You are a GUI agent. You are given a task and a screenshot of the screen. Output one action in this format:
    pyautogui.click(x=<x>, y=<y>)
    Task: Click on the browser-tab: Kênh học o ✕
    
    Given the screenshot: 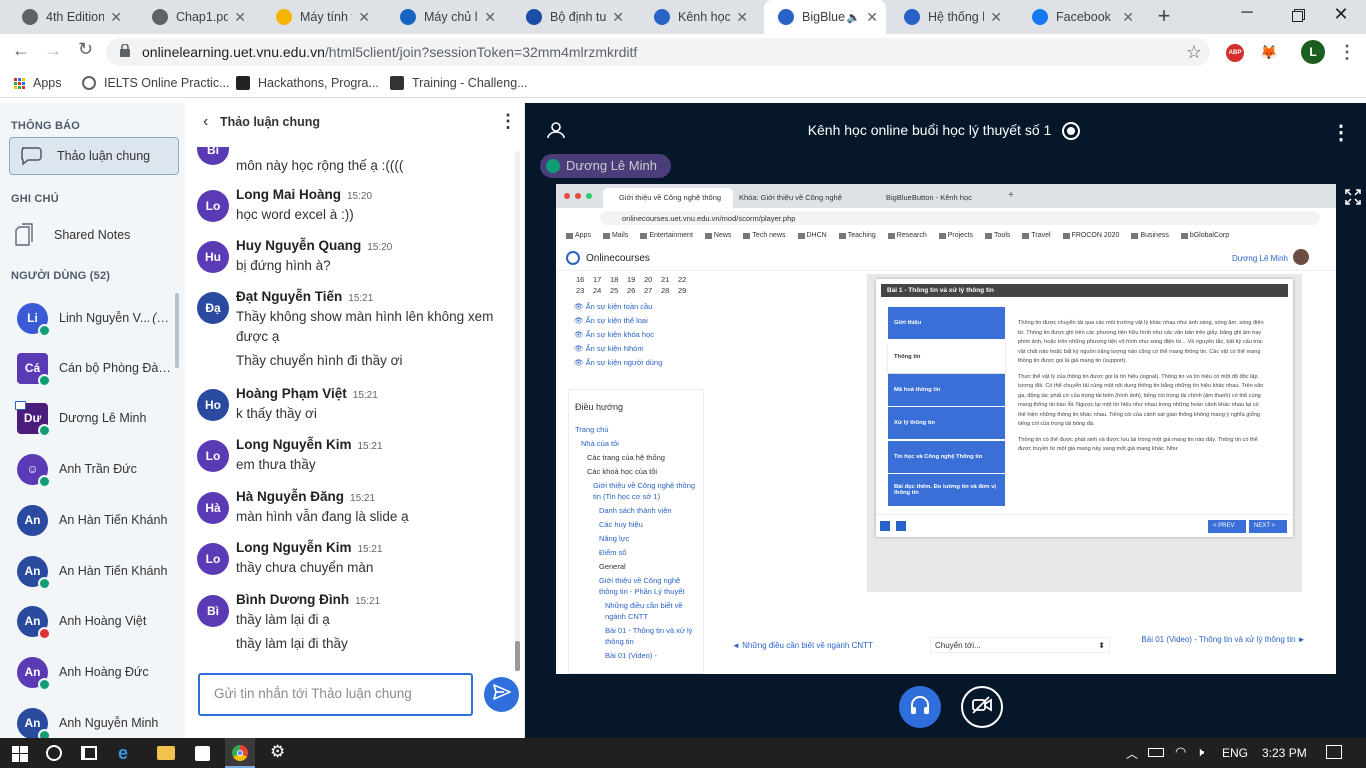 What is the action you would take?
    pyautogui.click(x=698, y=17)
    